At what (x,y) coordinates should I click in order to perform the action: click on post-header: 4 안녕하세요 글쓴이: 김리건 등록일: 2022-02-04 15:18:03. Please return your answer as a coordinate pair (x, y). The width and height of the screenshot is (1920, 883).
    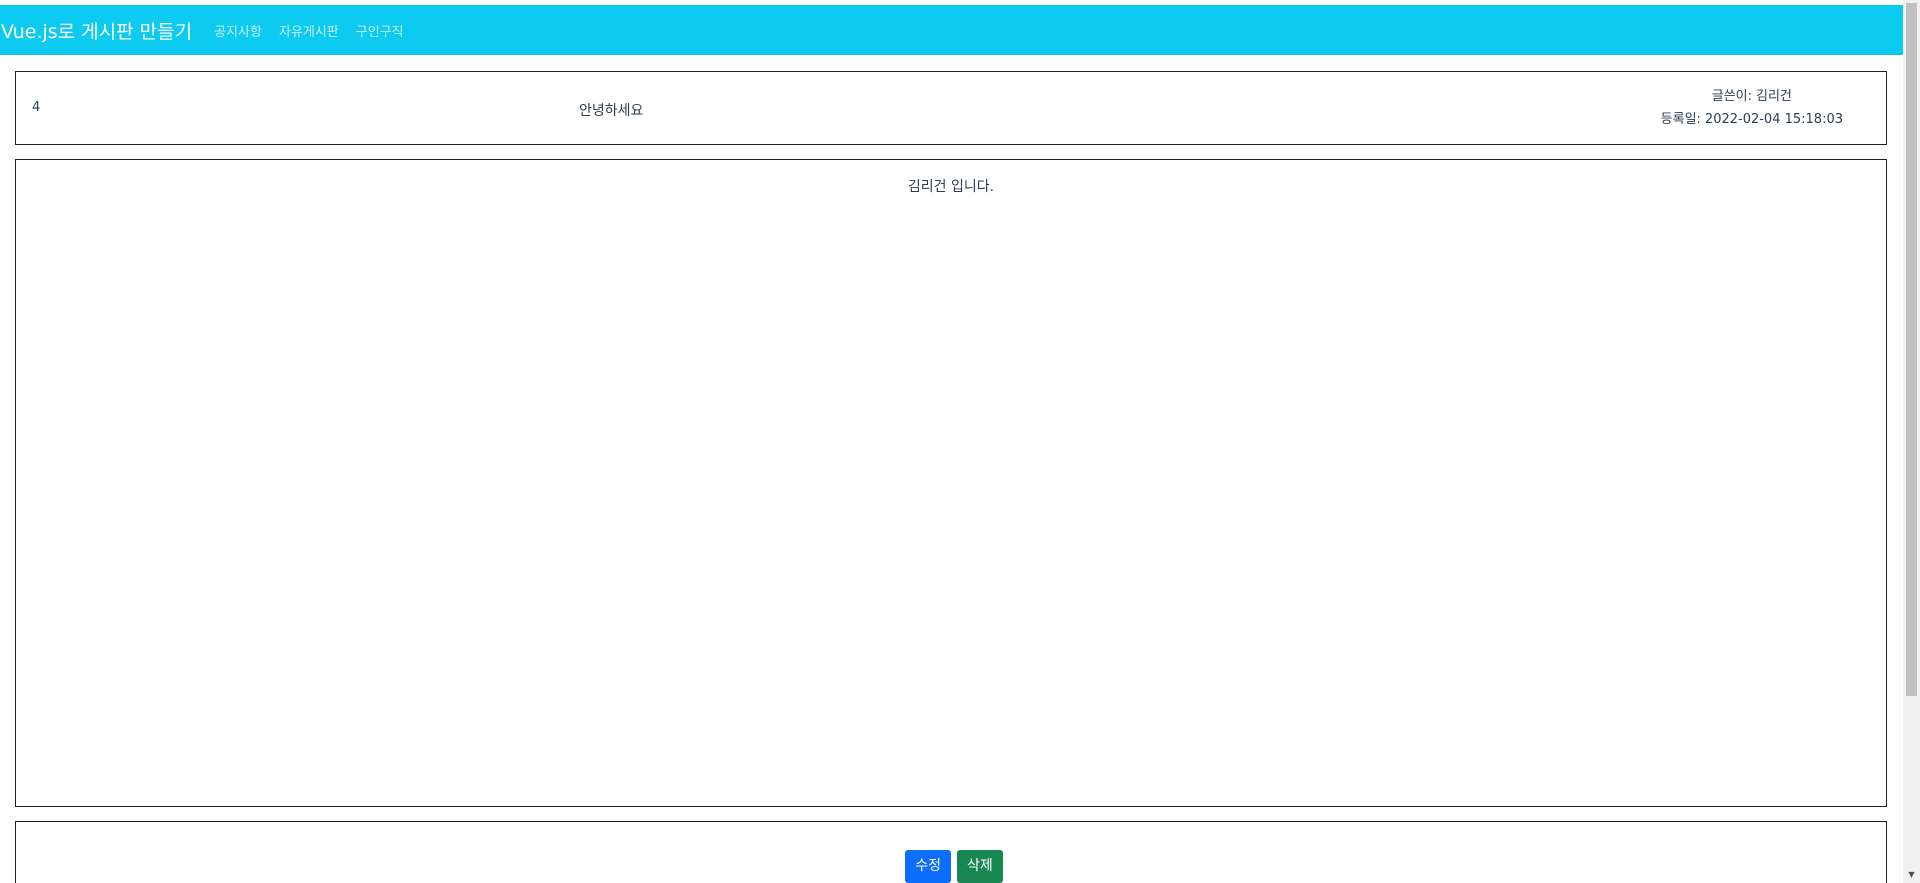
    Looking at the image, I should click on (951, 108).